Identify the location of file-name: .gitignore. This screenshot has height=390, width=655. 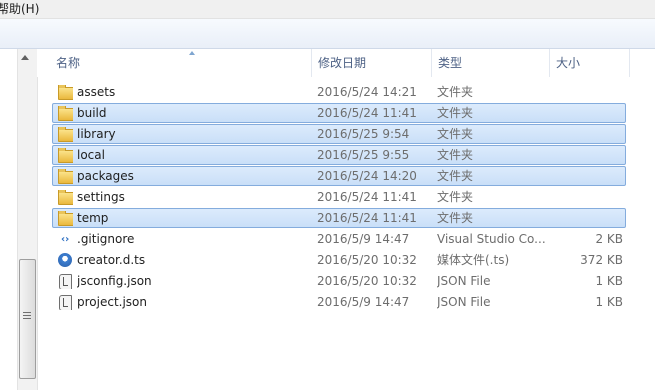
(106, 239).